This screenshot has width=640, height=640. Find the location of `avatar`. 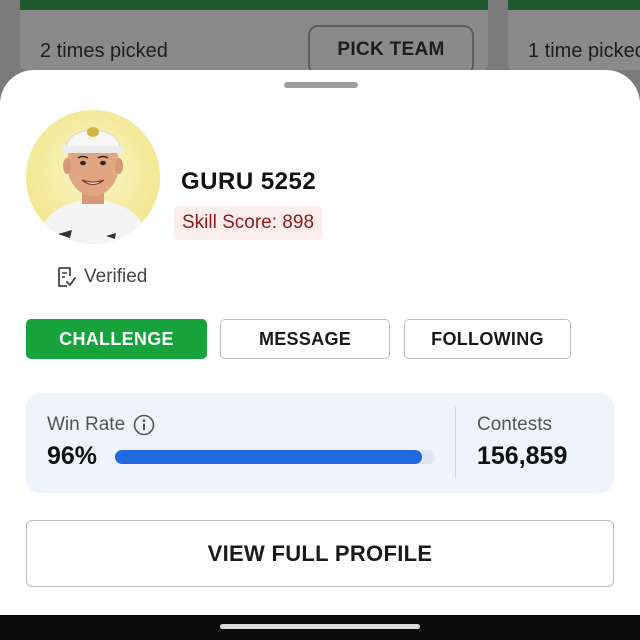

avatar is located at coordinates (93, 177).